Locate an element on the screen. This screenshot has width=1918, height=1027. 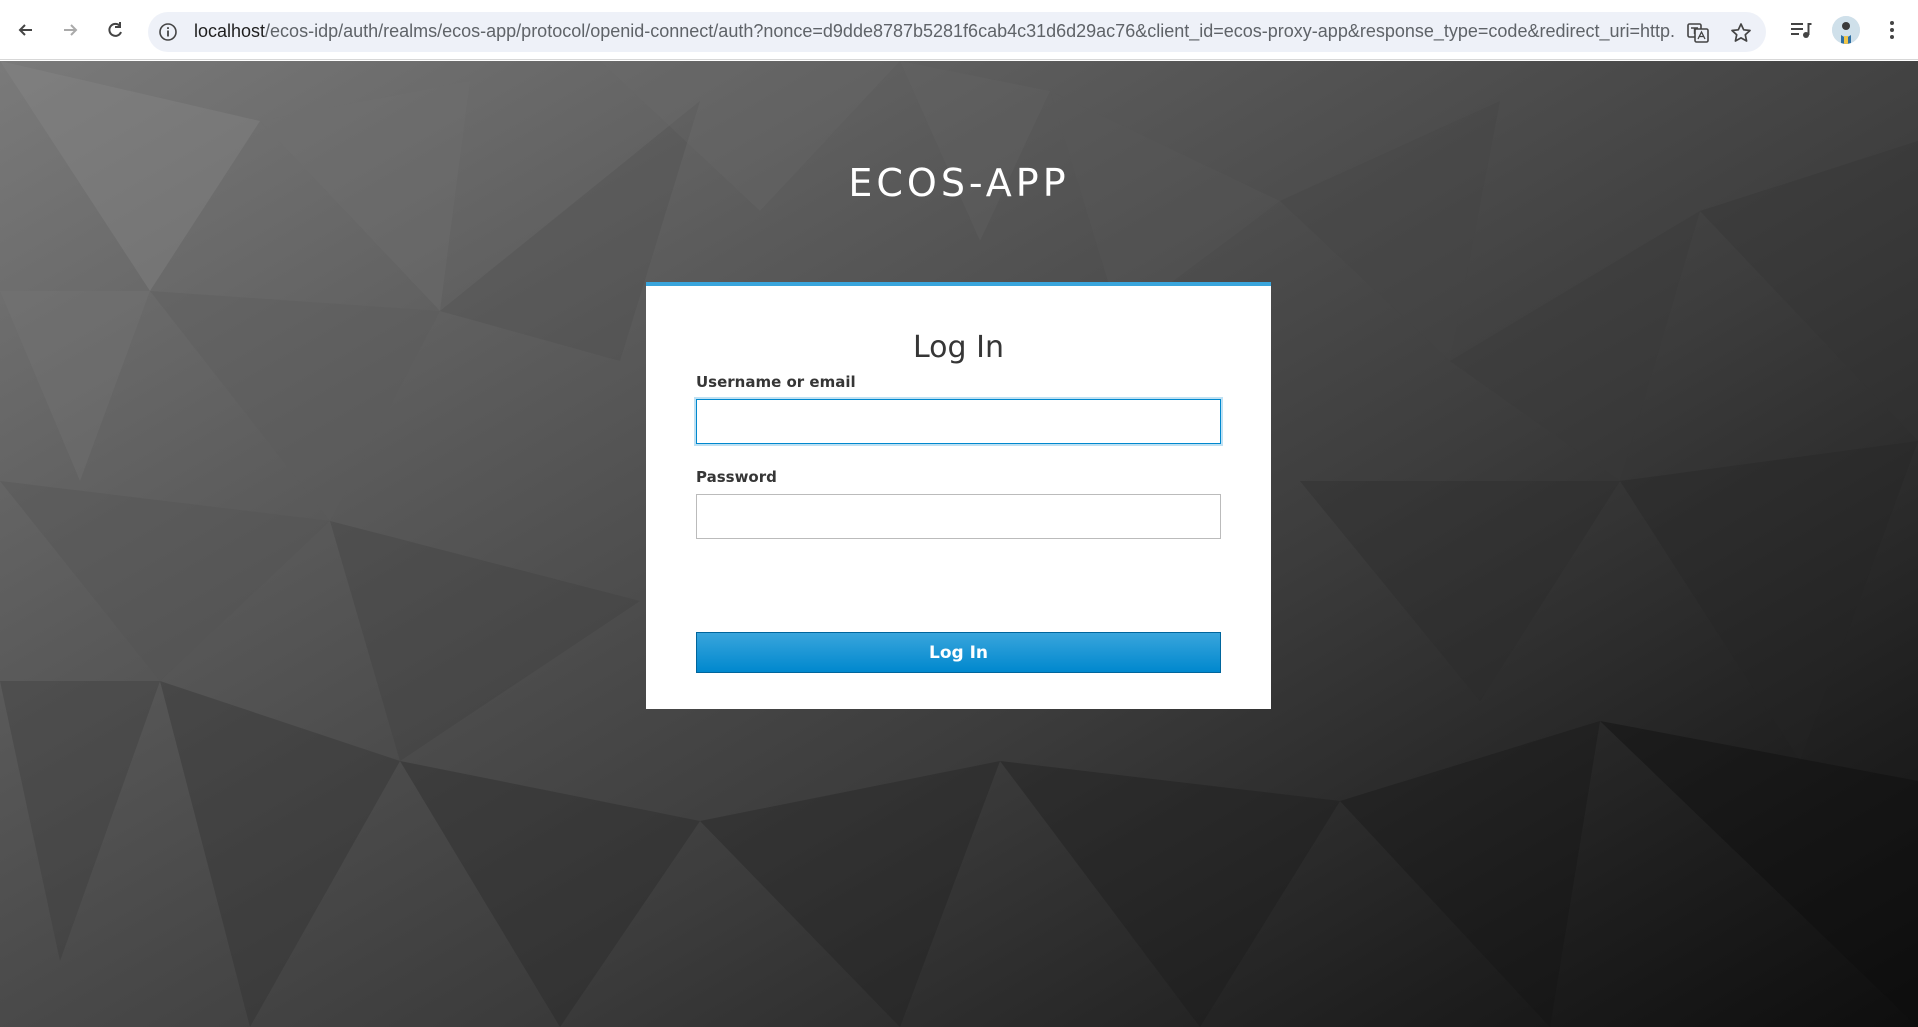
url-host: localhost is located at coordinates (230, 31).